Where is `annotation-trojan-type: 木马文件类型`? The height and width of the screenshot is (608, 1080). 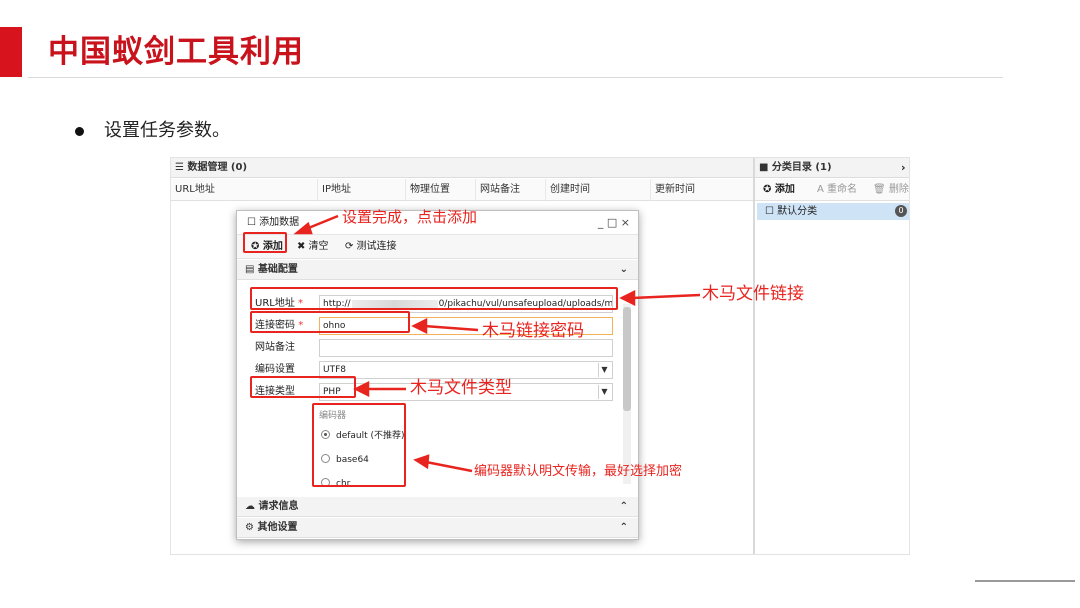 annotation-trojan-type: 木马文件类型 is located at coordinates (461, 388).